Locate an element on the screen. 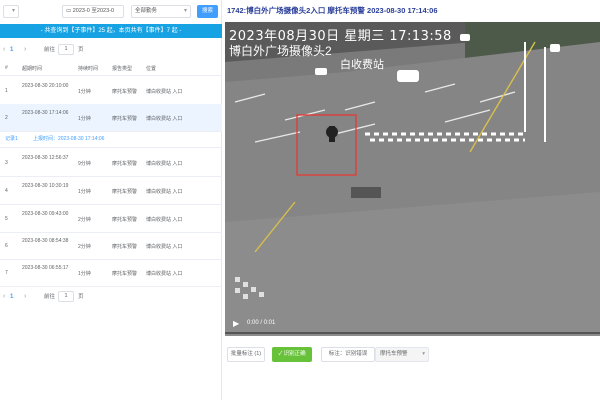  play-icon: ▶ is located at coordinates (236, 323).